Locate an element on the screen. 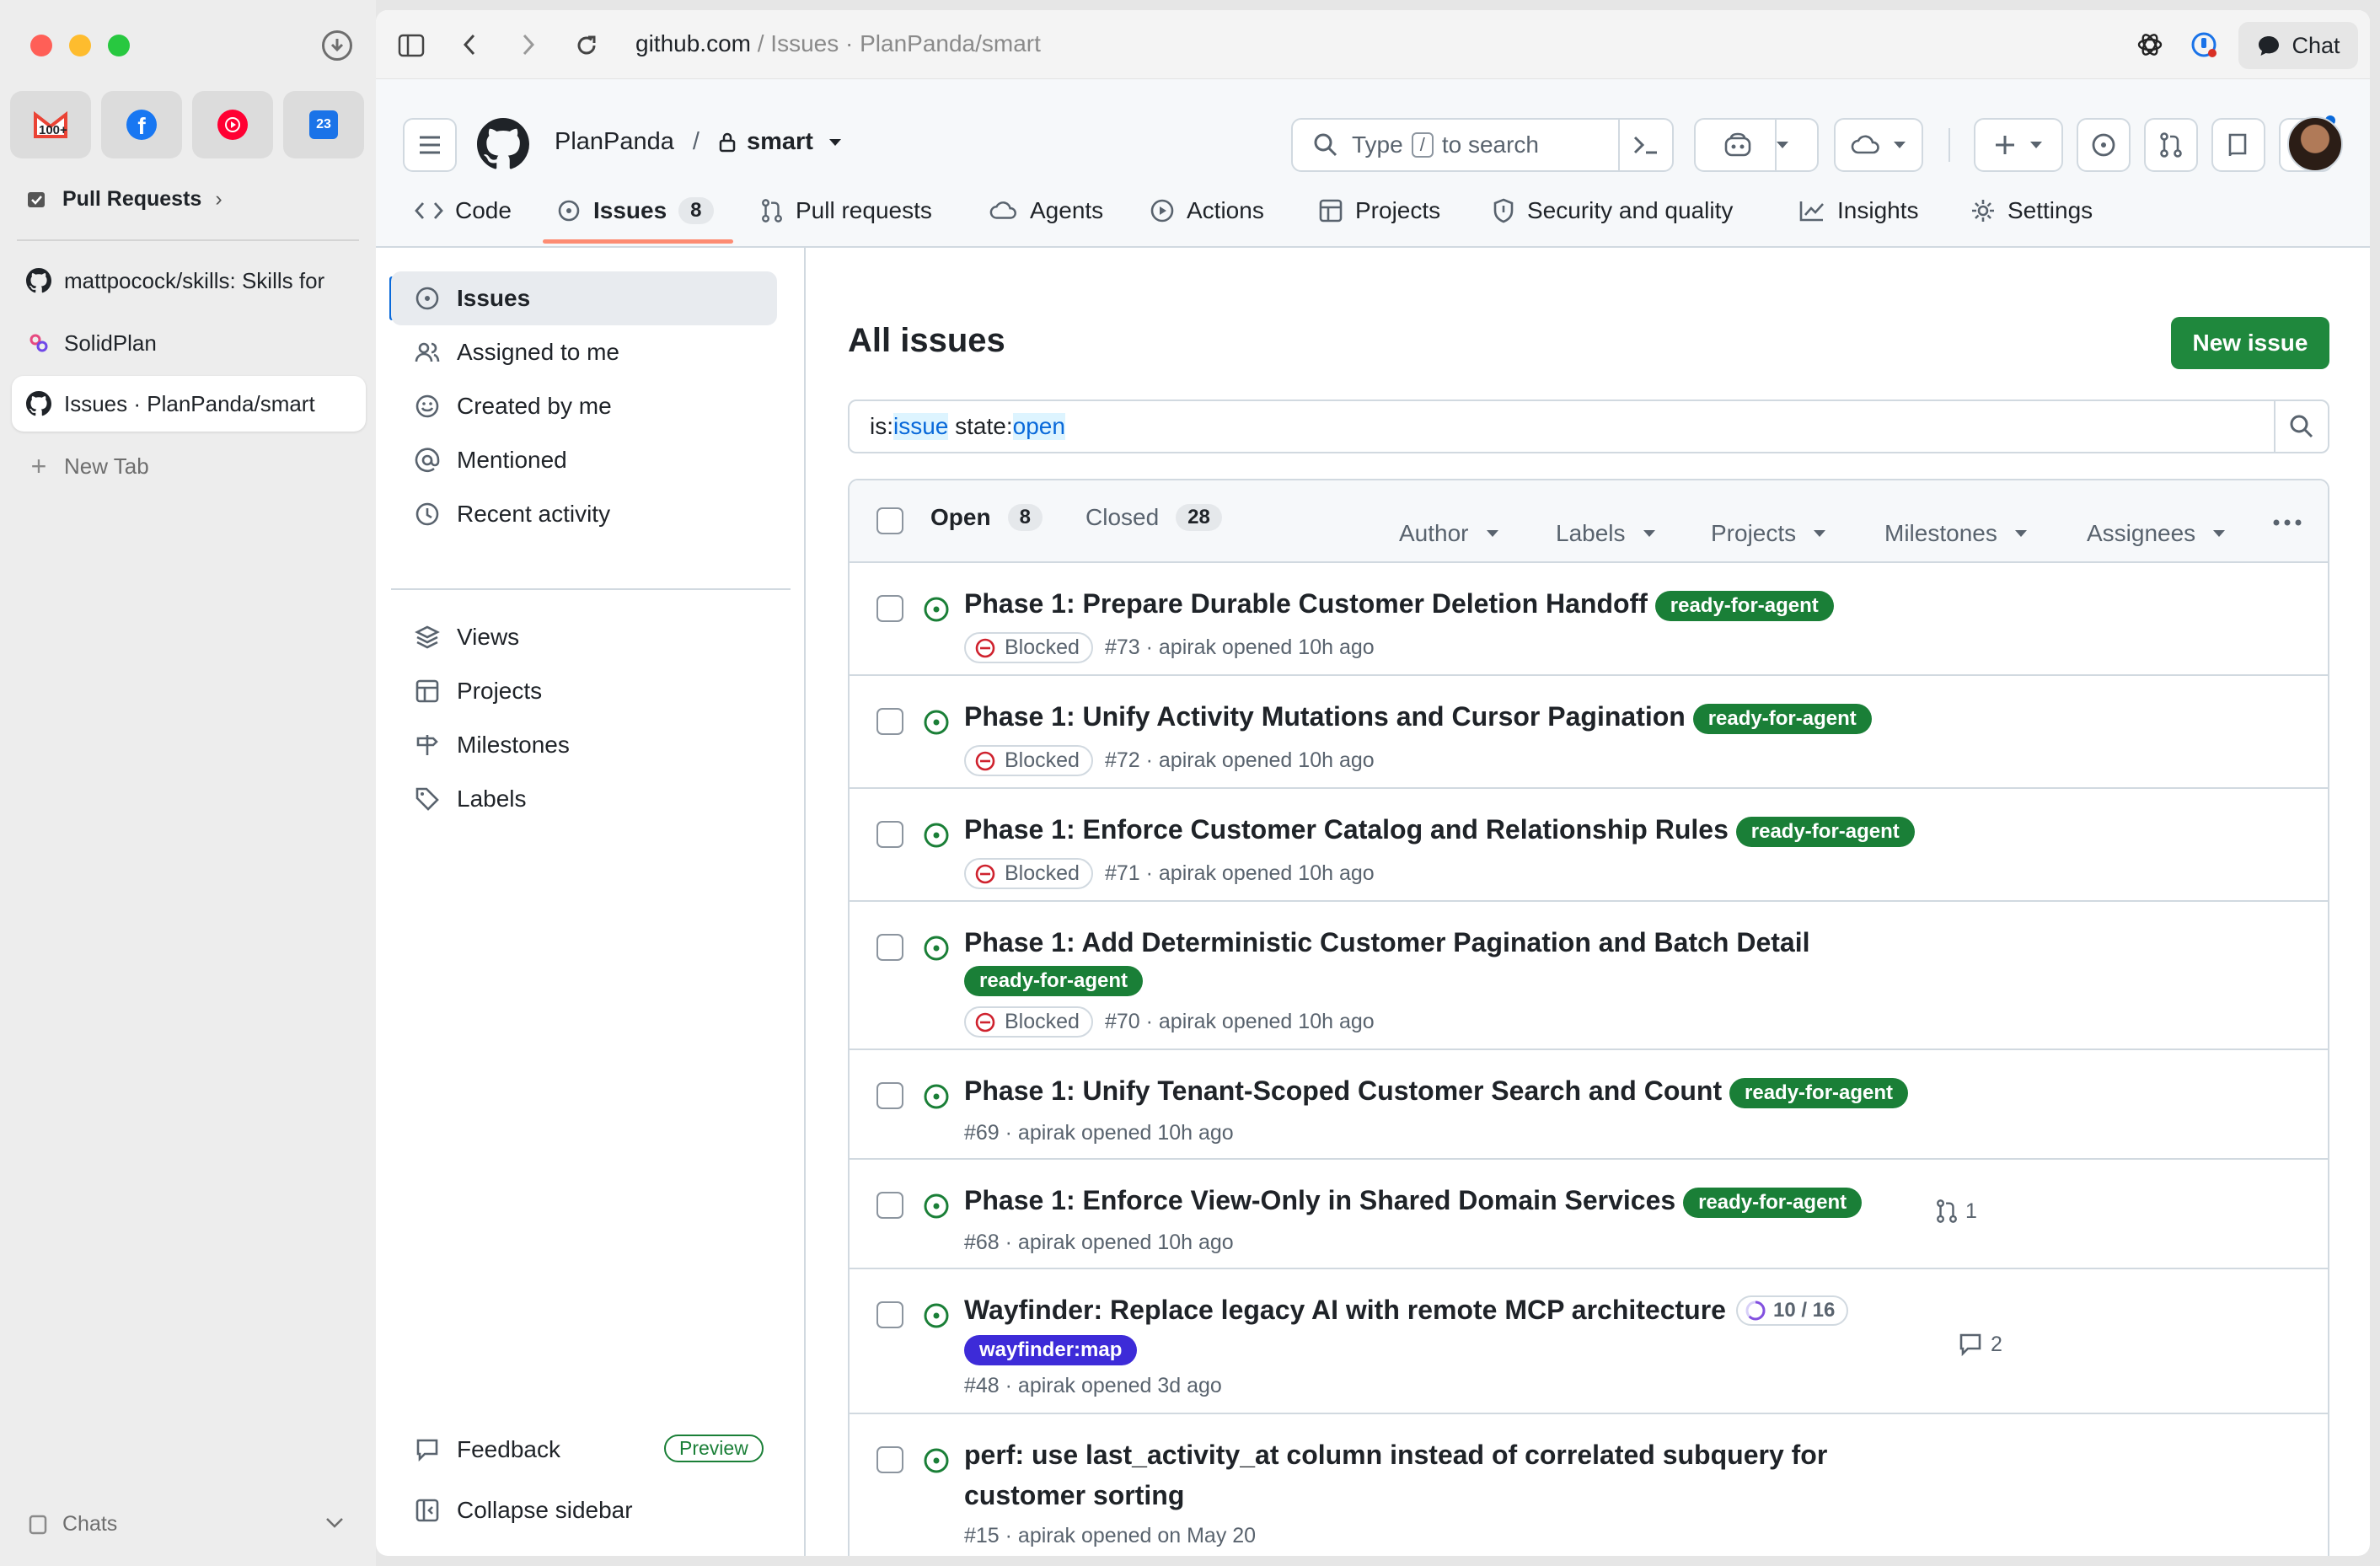 The image size is (2380, 1566). download-icon is located at coordinates (337, 46).